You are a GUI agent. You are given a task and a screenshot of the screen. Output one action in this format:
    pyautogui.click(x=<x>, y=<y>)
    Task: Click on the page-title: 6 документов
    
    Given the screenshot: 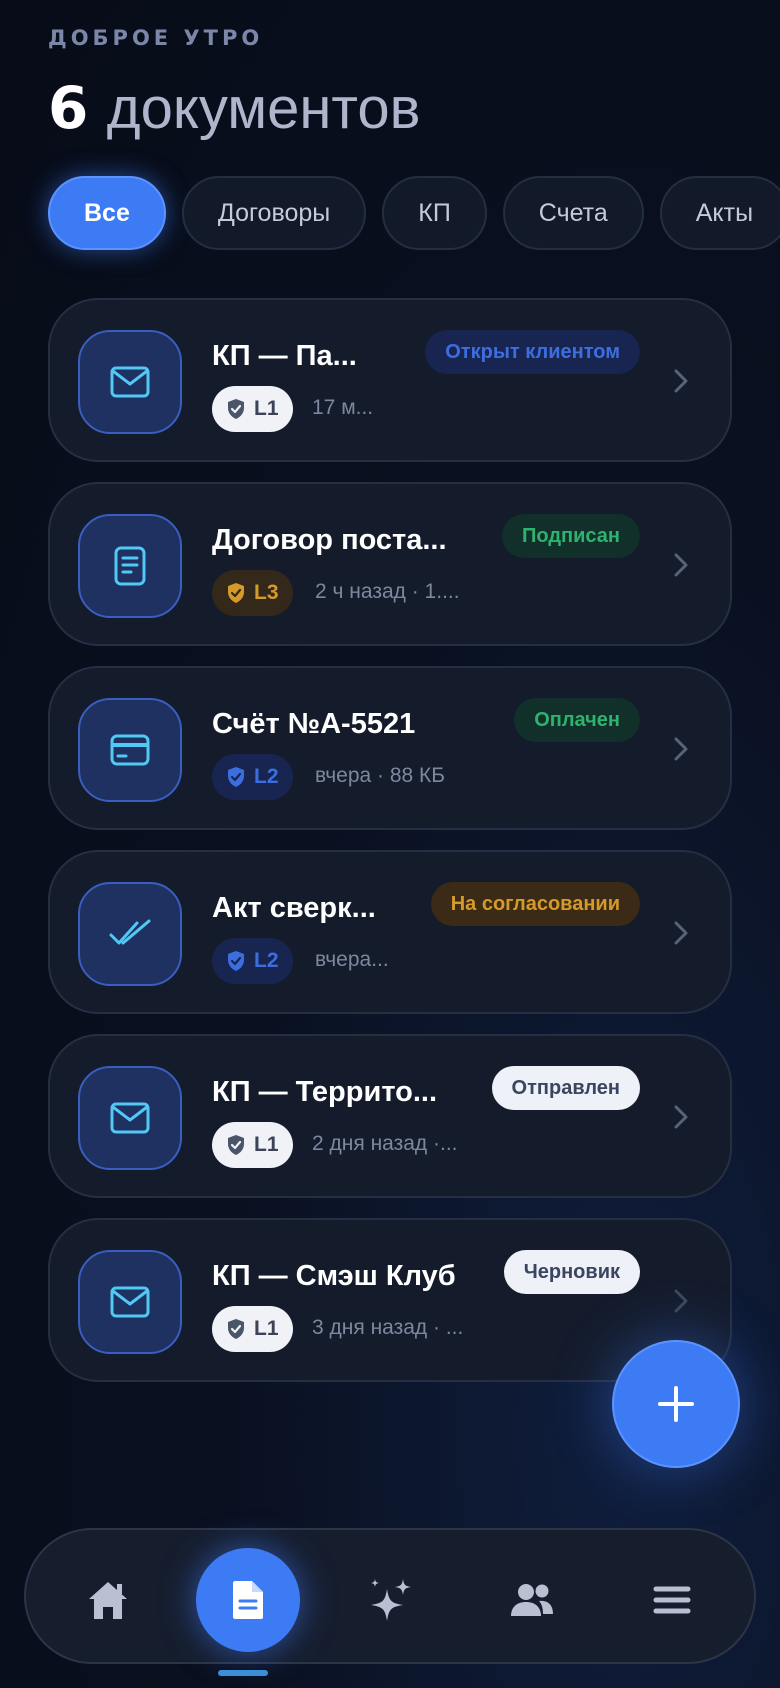 What is the action you would take?
    pyautogui.click(x=234, y=108)
    